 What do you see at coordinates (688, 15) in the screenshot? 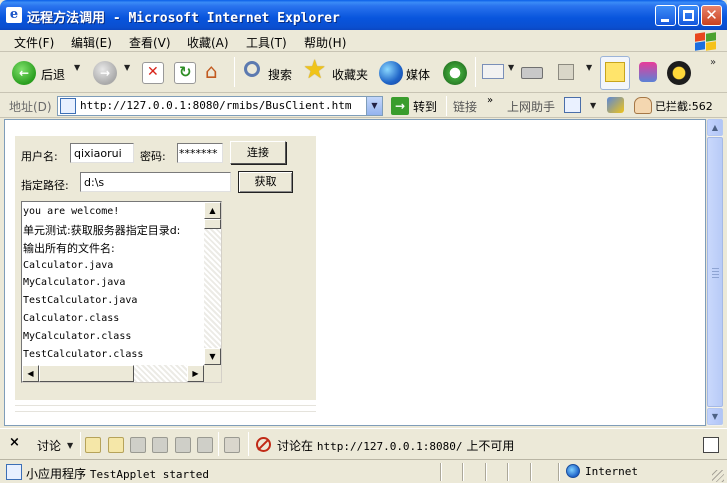
I see `maximize-button` at bounding box center [688, 15].